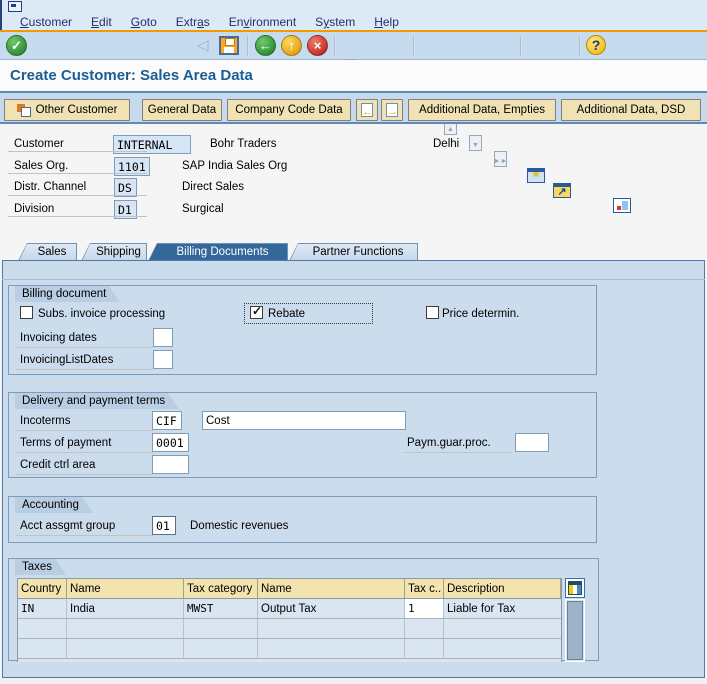  Describe the element at coordinates (23, 110) in the screenshot. I see `other-customer-icon` at that location.